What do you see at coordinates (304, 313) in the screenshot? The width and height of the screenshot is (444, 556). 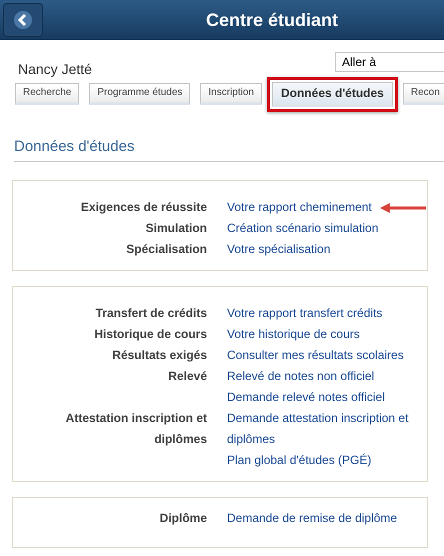 I see `link: Votre rapport transfert crédits` at bounding box center [304, 313].